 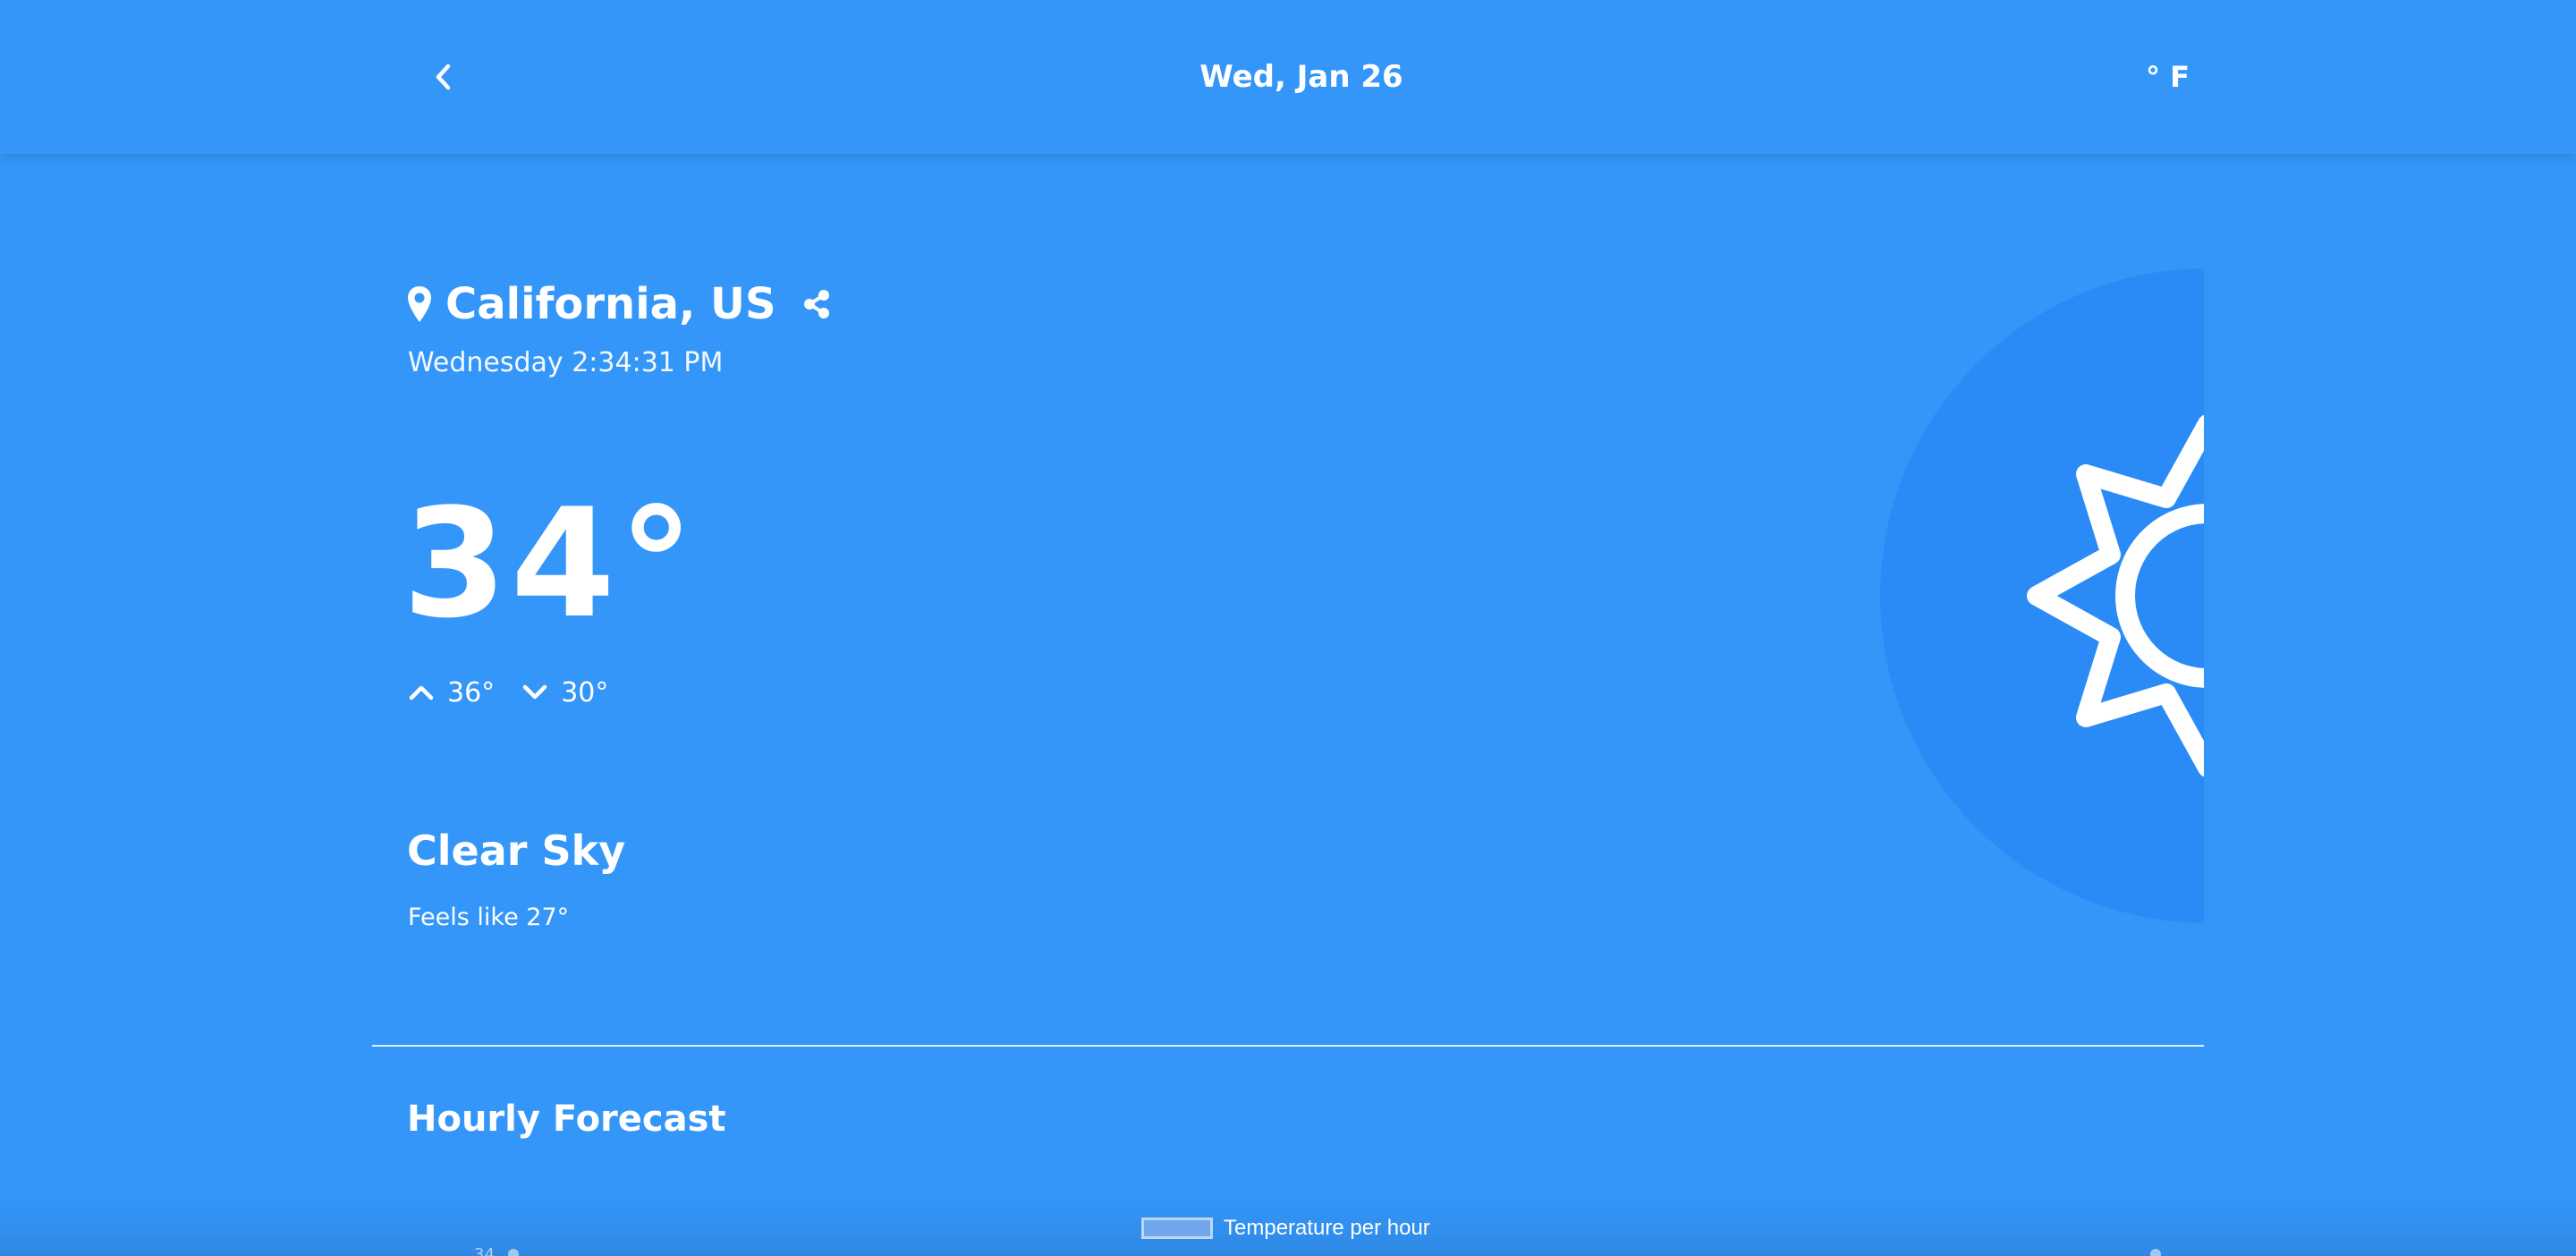 What do you see at coordinates (1327, 1228) in the screenshot?
I see `legend-label: Temperature per hour` at bounding box center [1327, 1228].